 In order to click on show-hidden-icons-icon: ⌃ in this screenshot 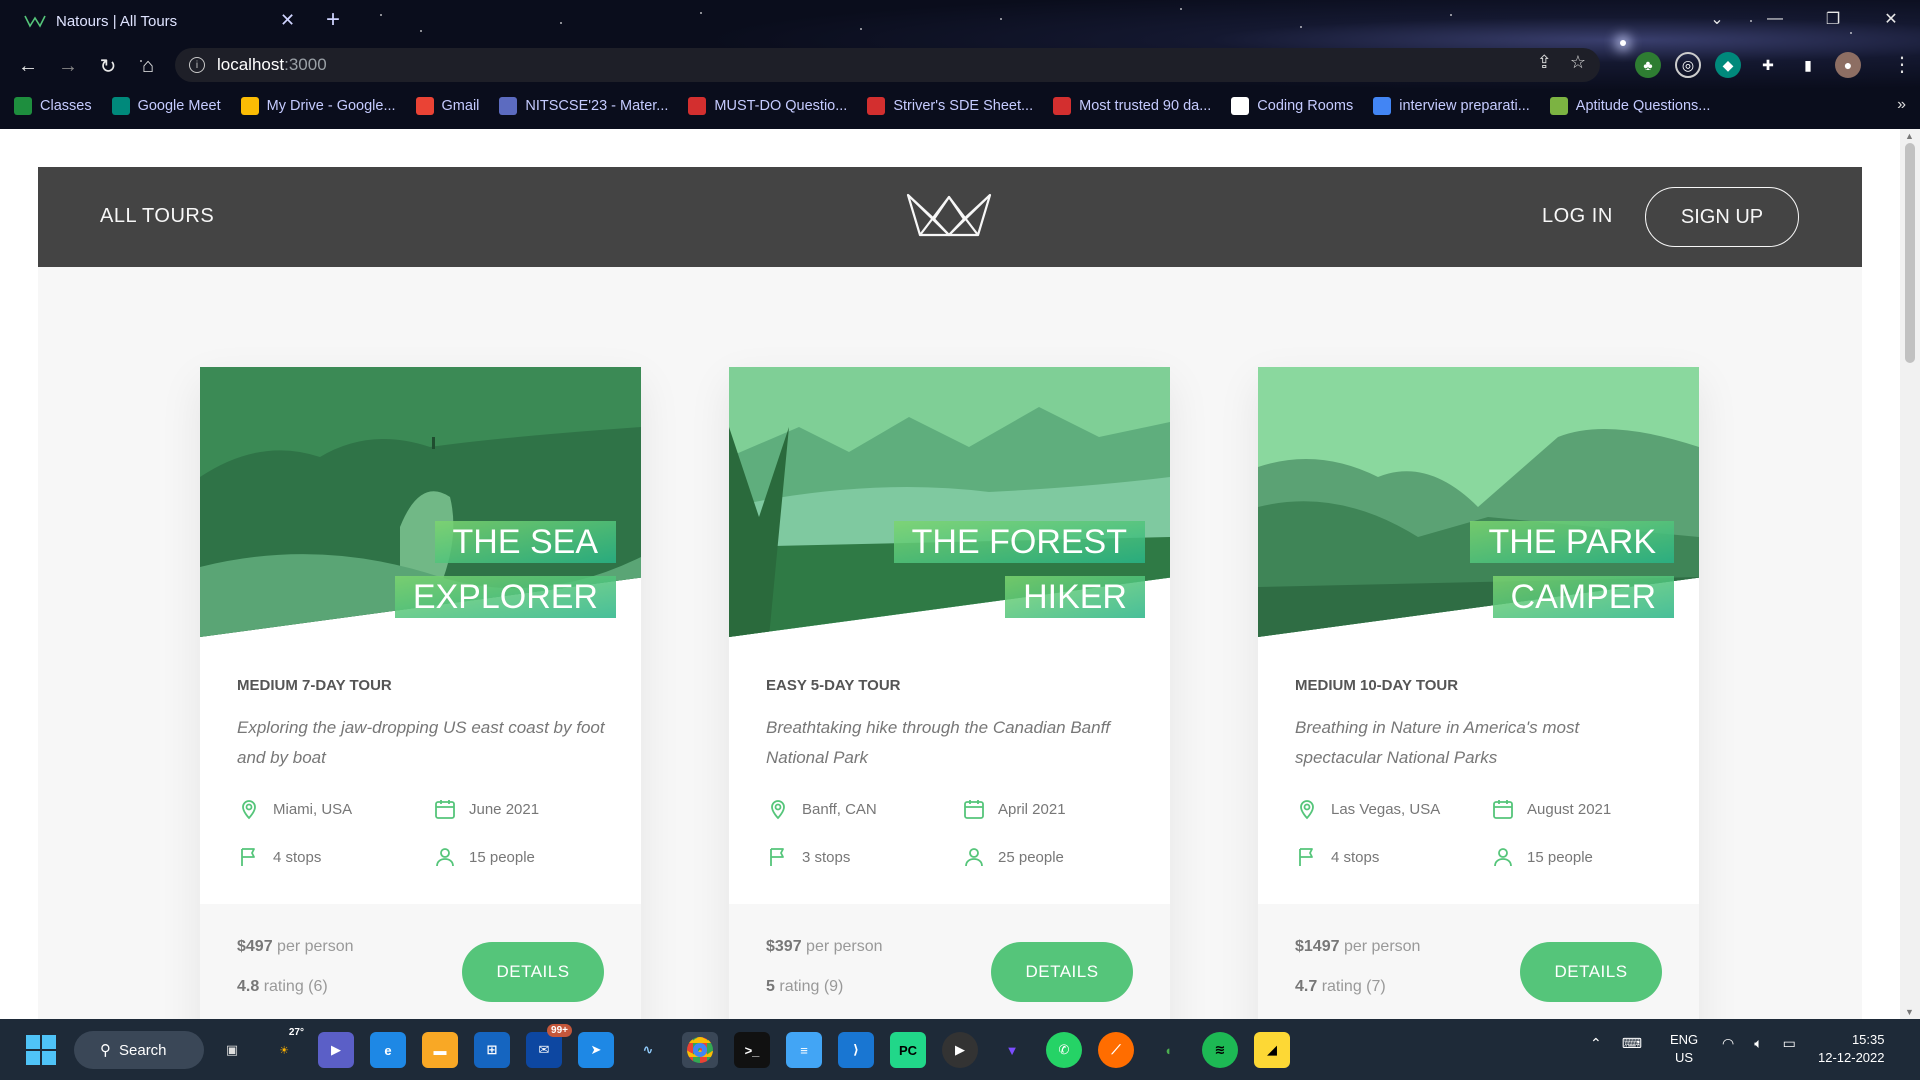, I will do `click(1596, 1043)`.